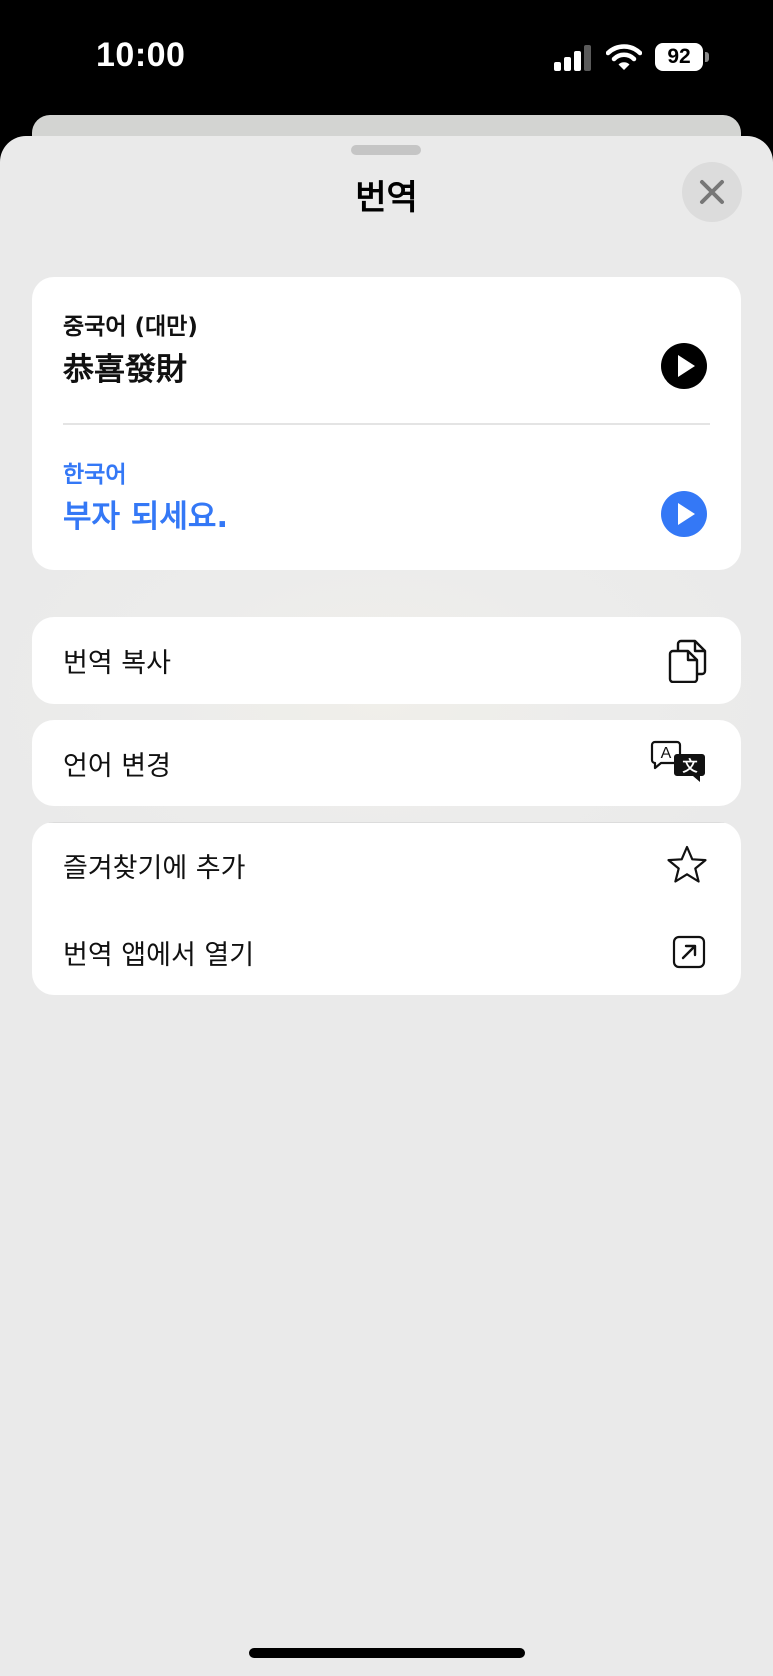  I want to click on translate-icon: A 文, so click(677, 761).